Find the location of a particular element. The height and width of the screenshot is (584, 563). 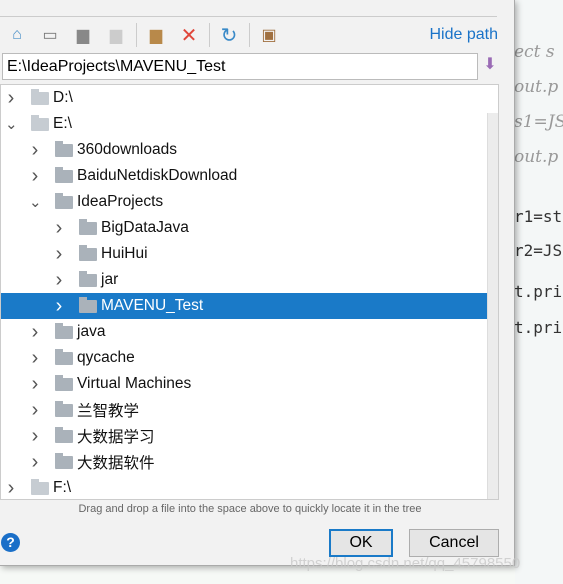

tree-node-label: IdeaProjects is located at coordinates (120, 201).